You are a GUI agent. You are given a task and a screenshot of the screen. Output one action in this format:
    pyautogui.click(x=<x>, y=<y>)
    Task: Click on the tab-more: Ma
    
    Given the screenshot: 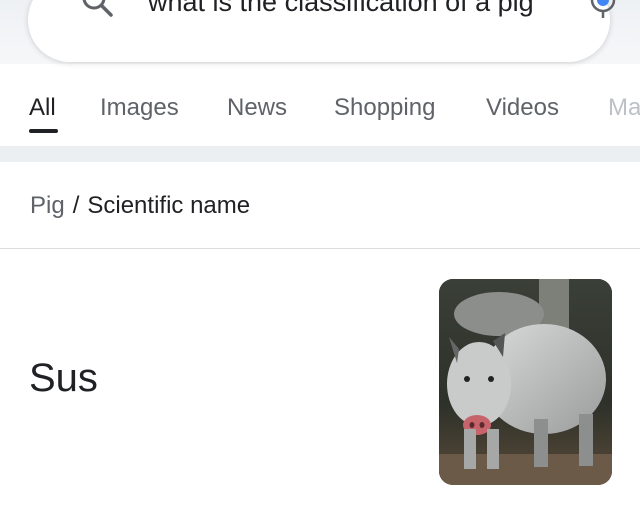 What is the action you would take?
    pyautogui.click(x=624, y=108)
    